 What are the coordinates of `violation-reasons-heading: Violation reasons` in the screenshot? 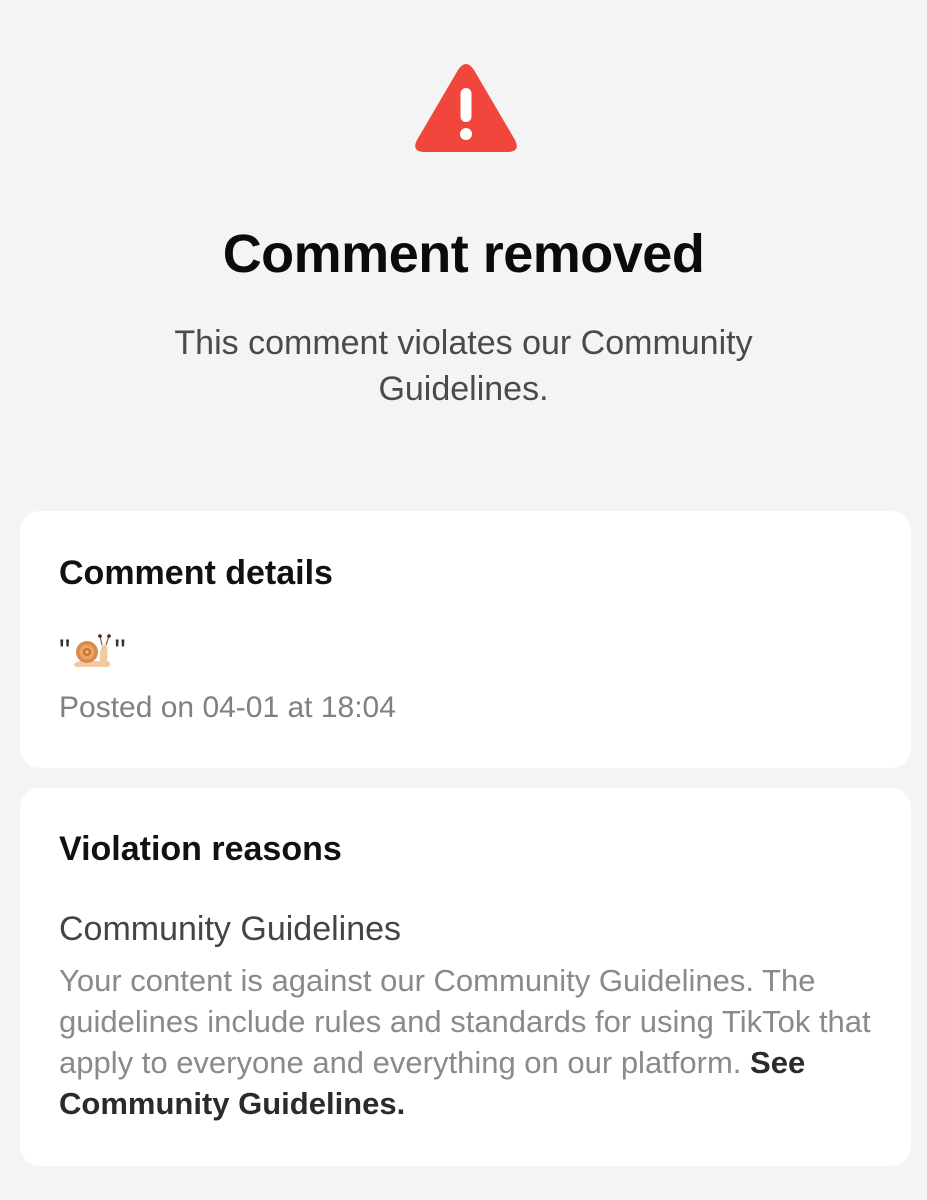 It's located at (200, 849).